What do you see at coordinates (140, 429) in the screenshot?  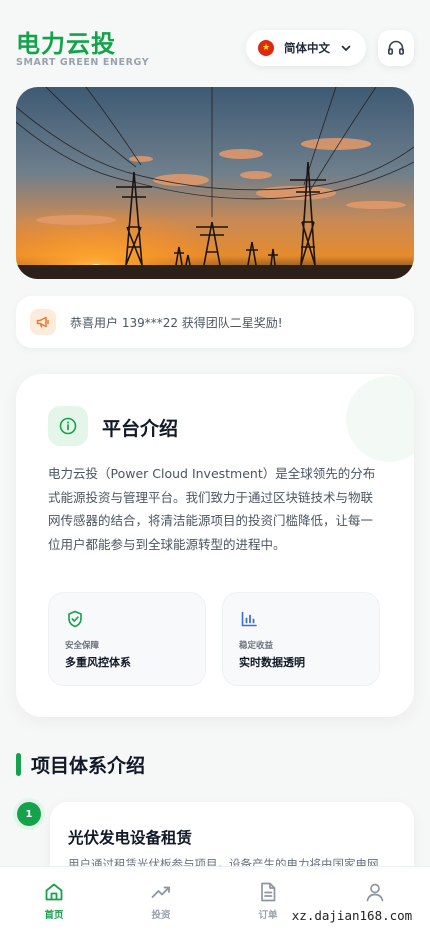 I see `intro-title: 平台介绍` at bounding box center [140, 429].